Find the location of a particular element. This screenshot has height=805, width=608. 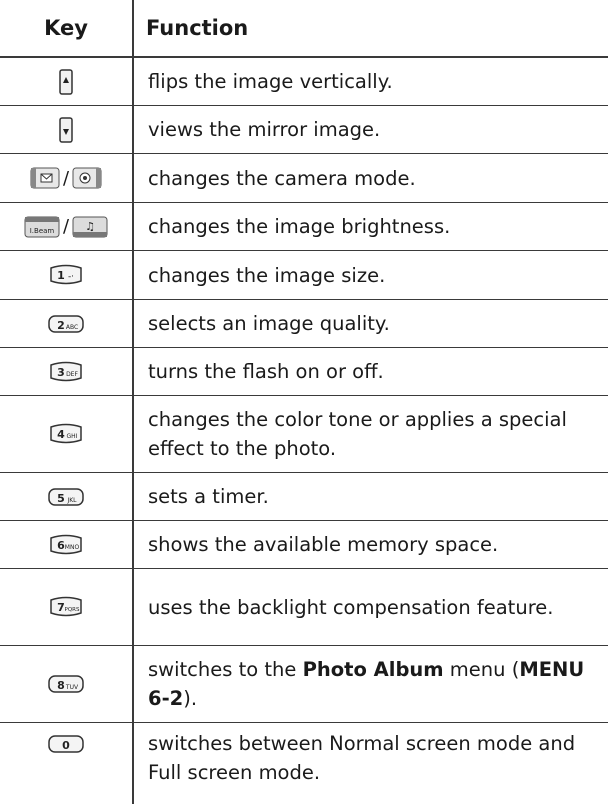

key-5-jkl-icon: 5 JKL is located at coordinates (66, 497).